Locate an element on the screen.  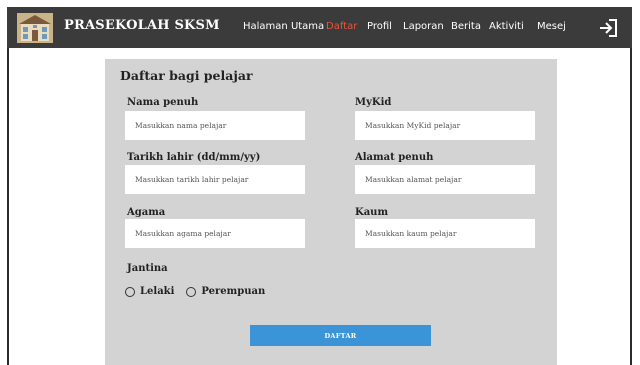
daftar-button: DAFTAR is located at coordinates (340, 335).